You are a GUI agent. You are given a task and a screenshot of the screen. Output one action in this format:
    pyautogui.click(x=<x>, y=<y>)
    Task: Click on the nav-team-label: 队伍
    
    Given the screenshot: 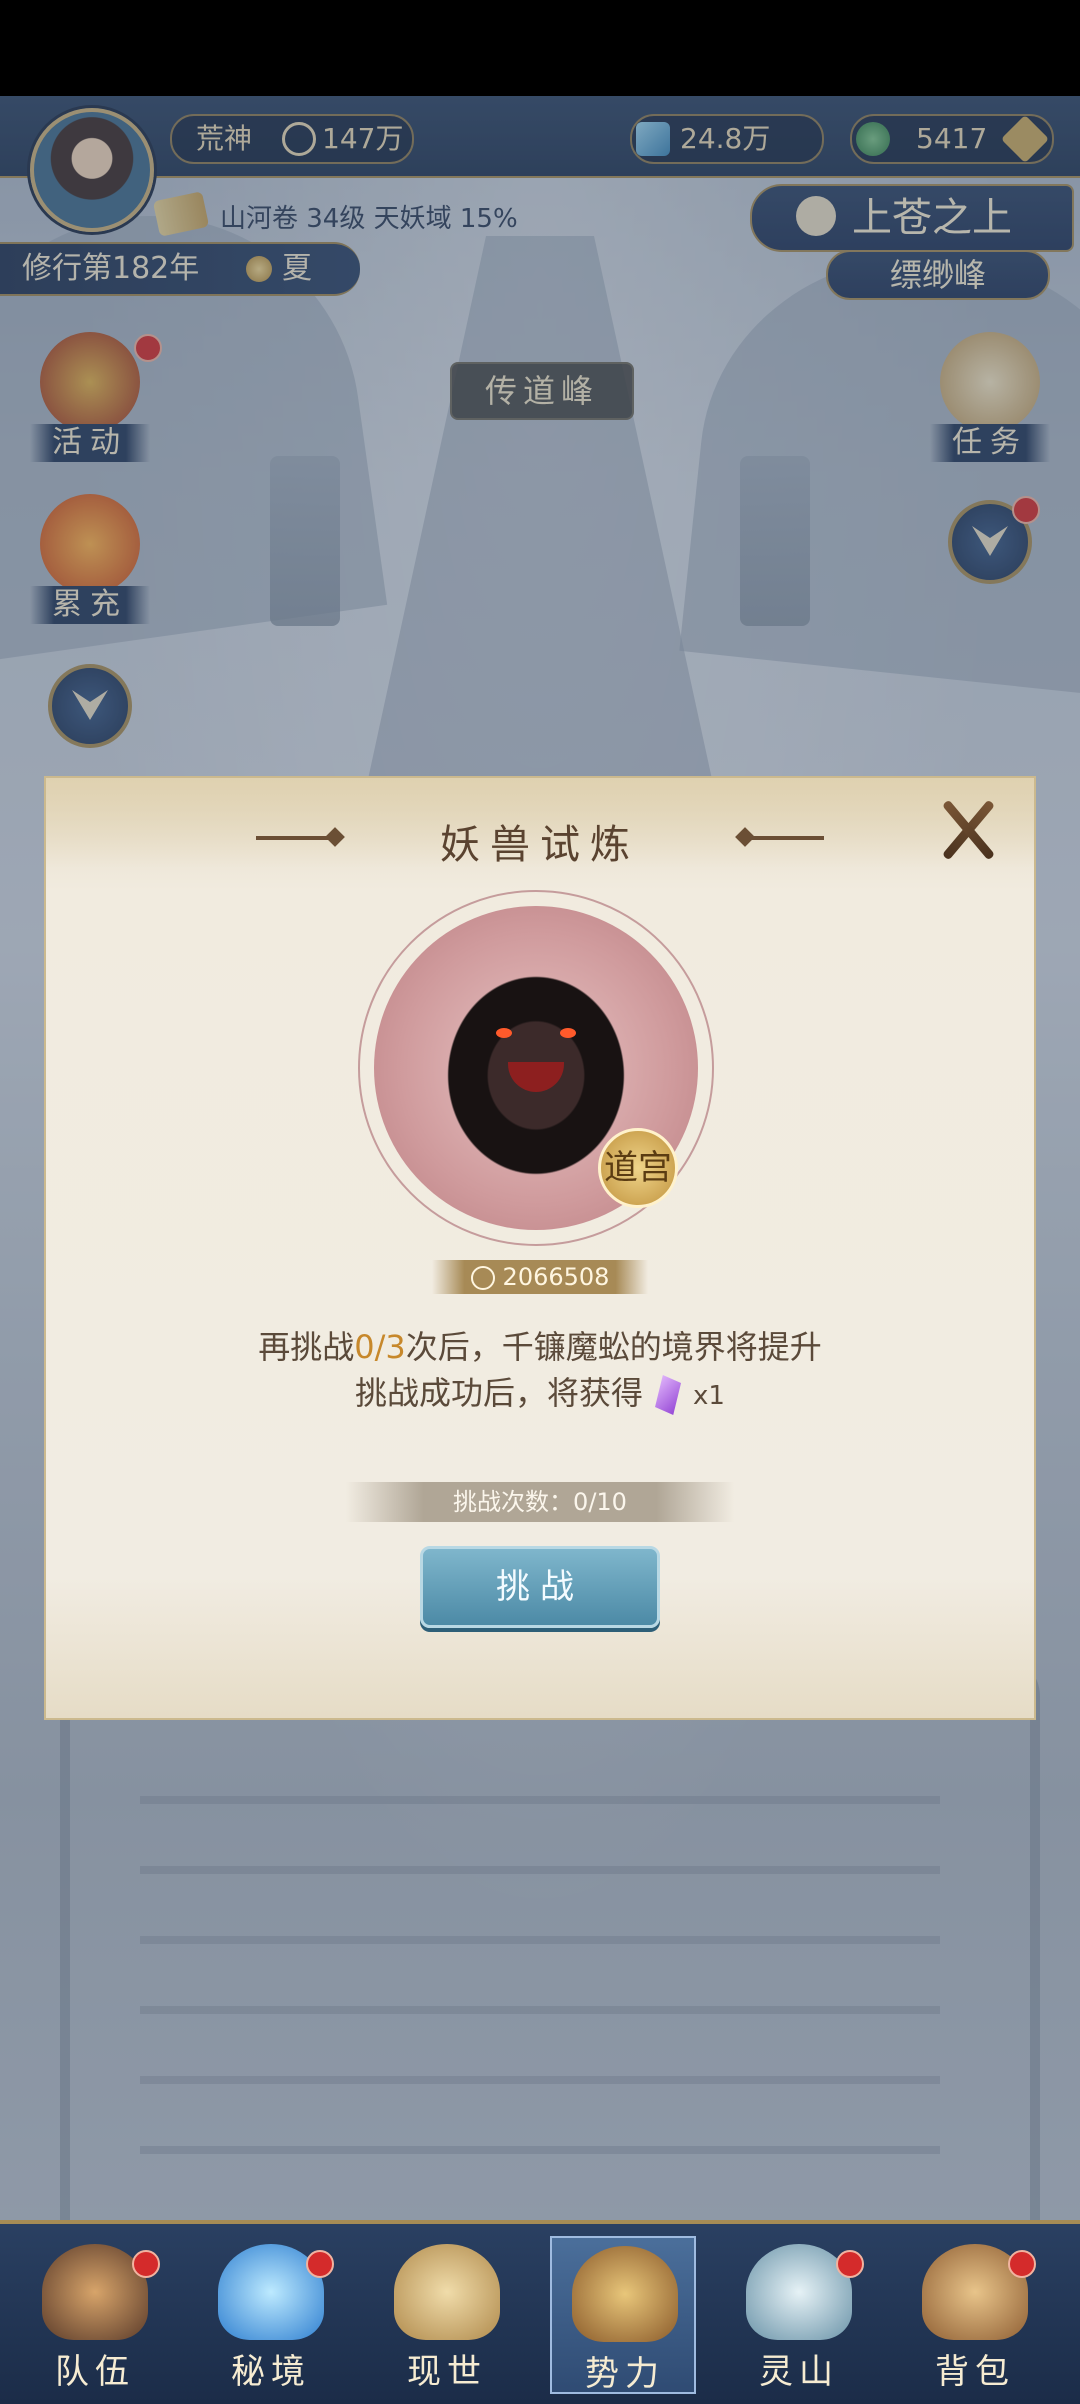 What is the action you would take?
    pyautogui.click(x=95, y=2372)
    